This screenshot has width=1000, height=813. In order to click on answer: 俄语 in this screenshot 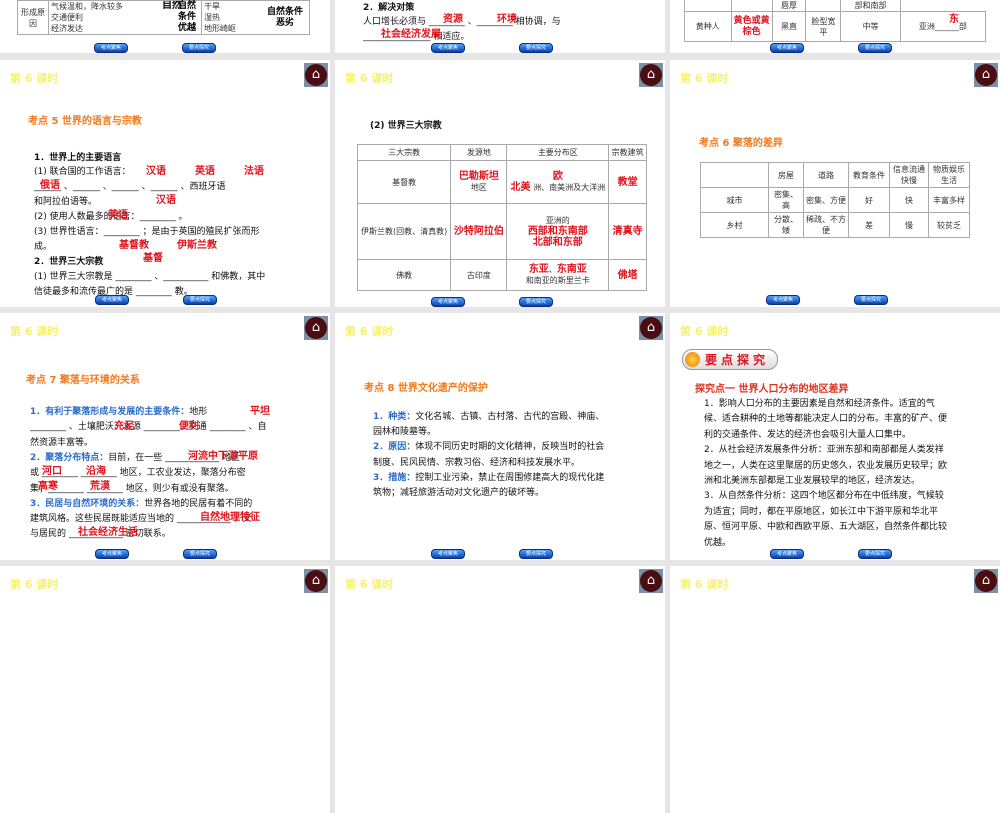, I will do `click(50, 185)`.